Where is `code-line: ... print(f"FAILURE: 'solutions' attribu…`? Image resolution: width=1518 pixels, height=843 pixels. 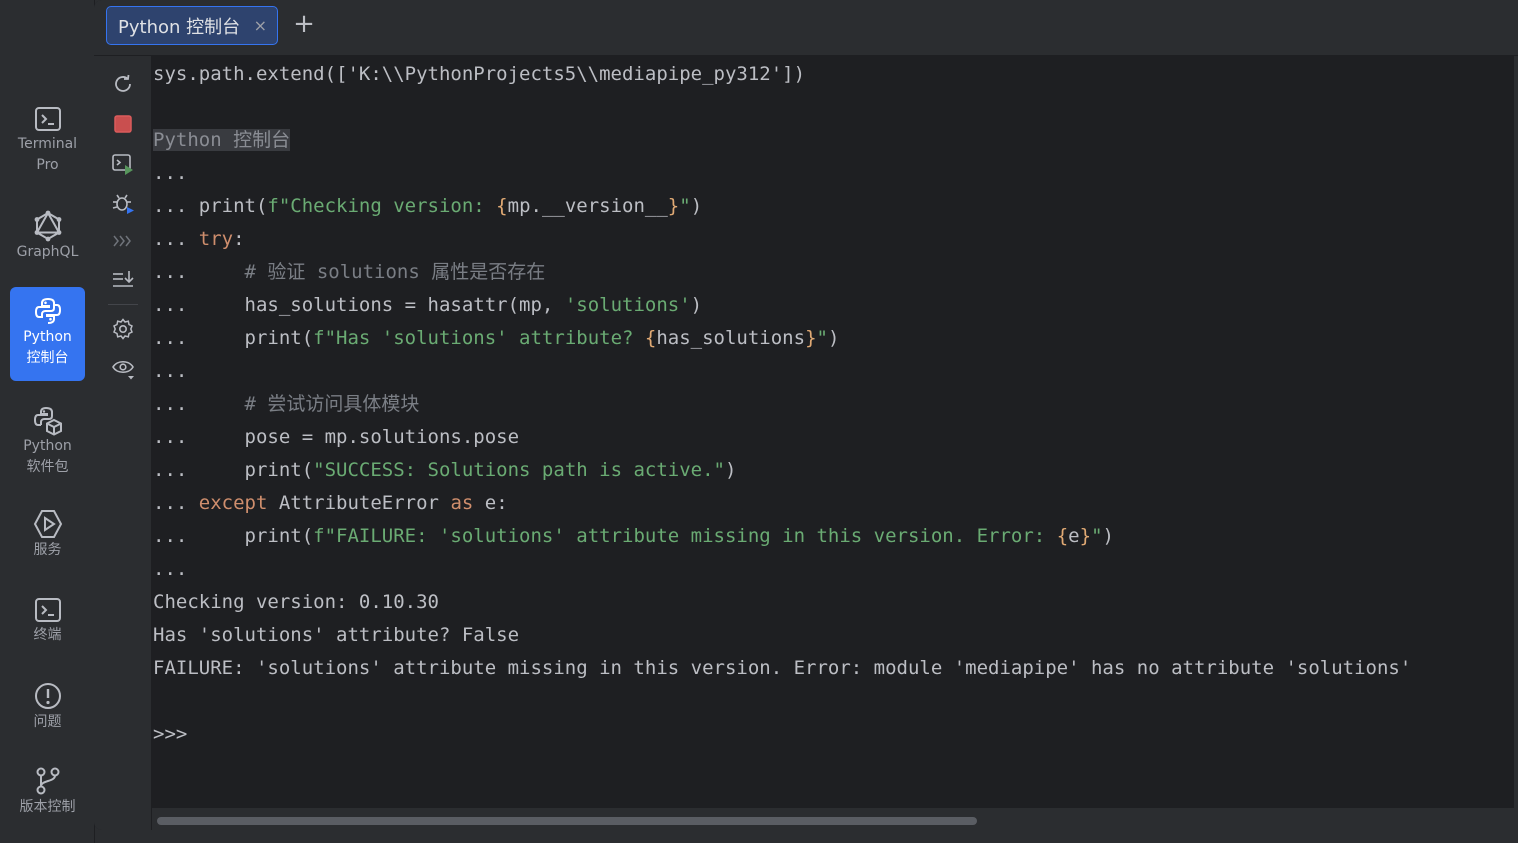 code-line: ... print(f"FAILURE: 'solutions' attribu… is located at coordinates (633, 536).